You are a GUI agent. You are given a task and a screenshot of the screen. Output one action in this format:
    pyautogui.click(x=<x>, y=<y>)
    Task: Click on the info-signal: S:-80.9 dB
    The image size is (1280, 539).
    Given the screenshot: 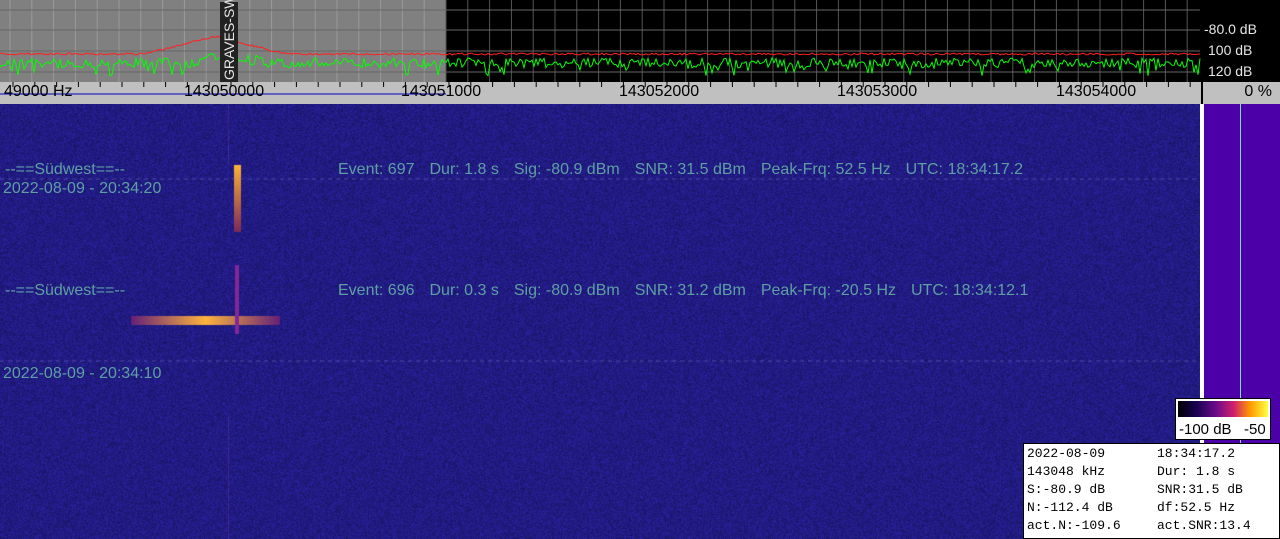 What is the action you would take?
    pyautogui.click(x=1066, y=489)
    